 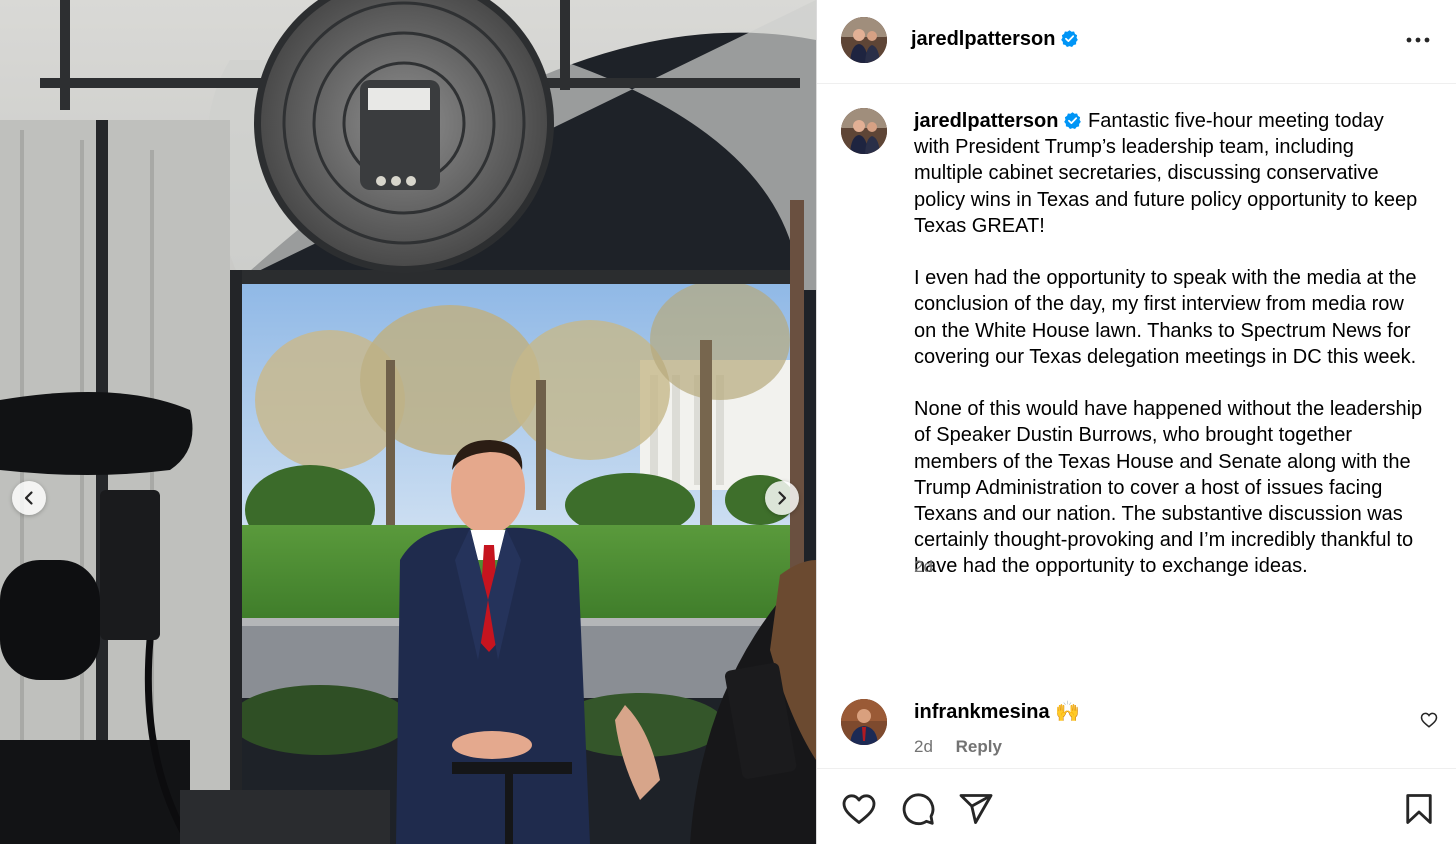 I want to click on post-action-bar, so click(x=1136, y=806).